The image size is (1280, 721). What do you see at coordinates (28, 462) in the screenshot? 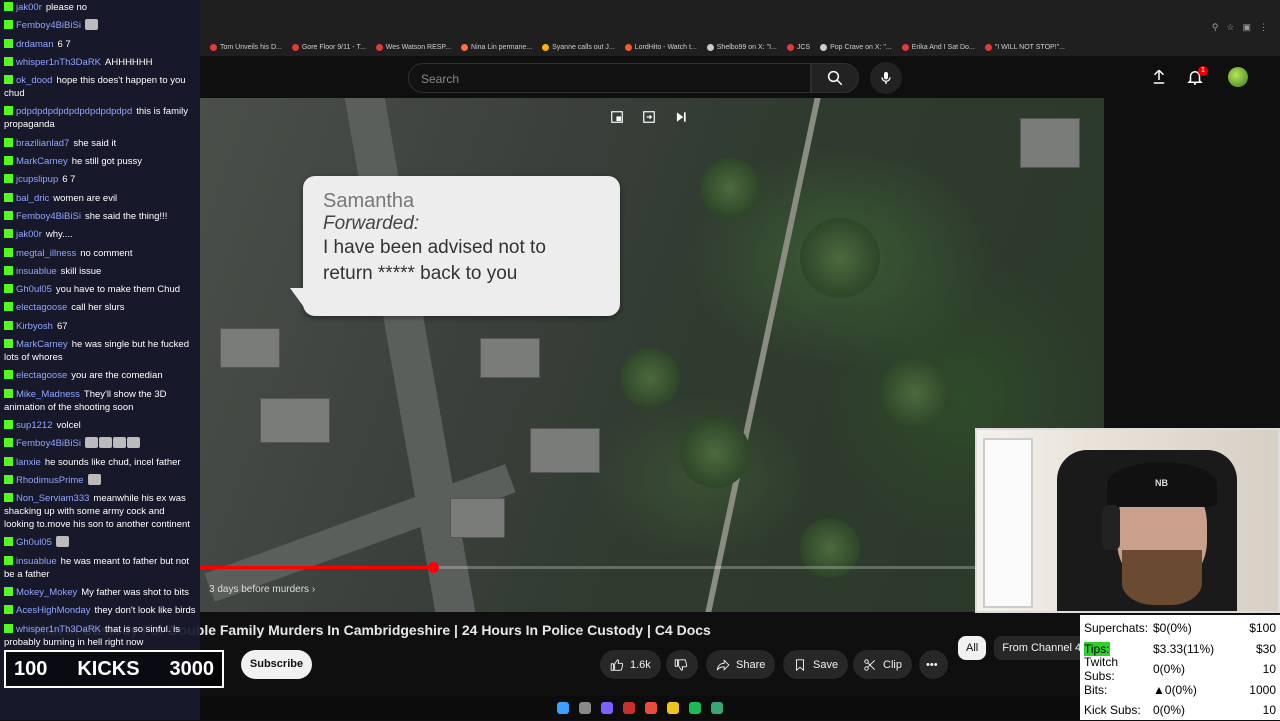
I see `chat-username: lanxie` at bounding box center [28, 462].